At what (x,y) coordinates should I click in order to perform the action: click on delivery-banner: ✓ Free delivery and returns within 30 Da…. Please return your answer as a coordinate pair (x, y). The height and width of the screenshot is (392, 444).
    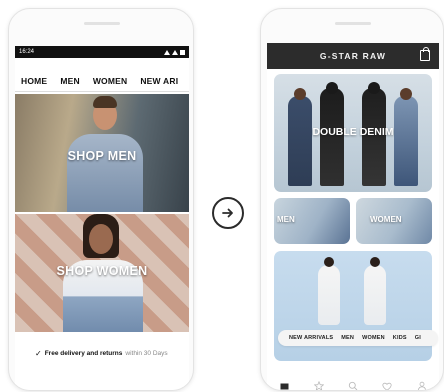
    Looking at the image, I should click on (102, 353).